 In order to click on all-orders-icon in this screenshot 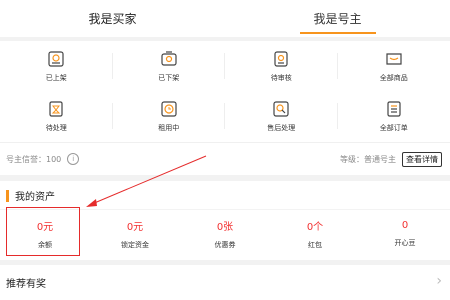, I will do `click(394, 109)`.